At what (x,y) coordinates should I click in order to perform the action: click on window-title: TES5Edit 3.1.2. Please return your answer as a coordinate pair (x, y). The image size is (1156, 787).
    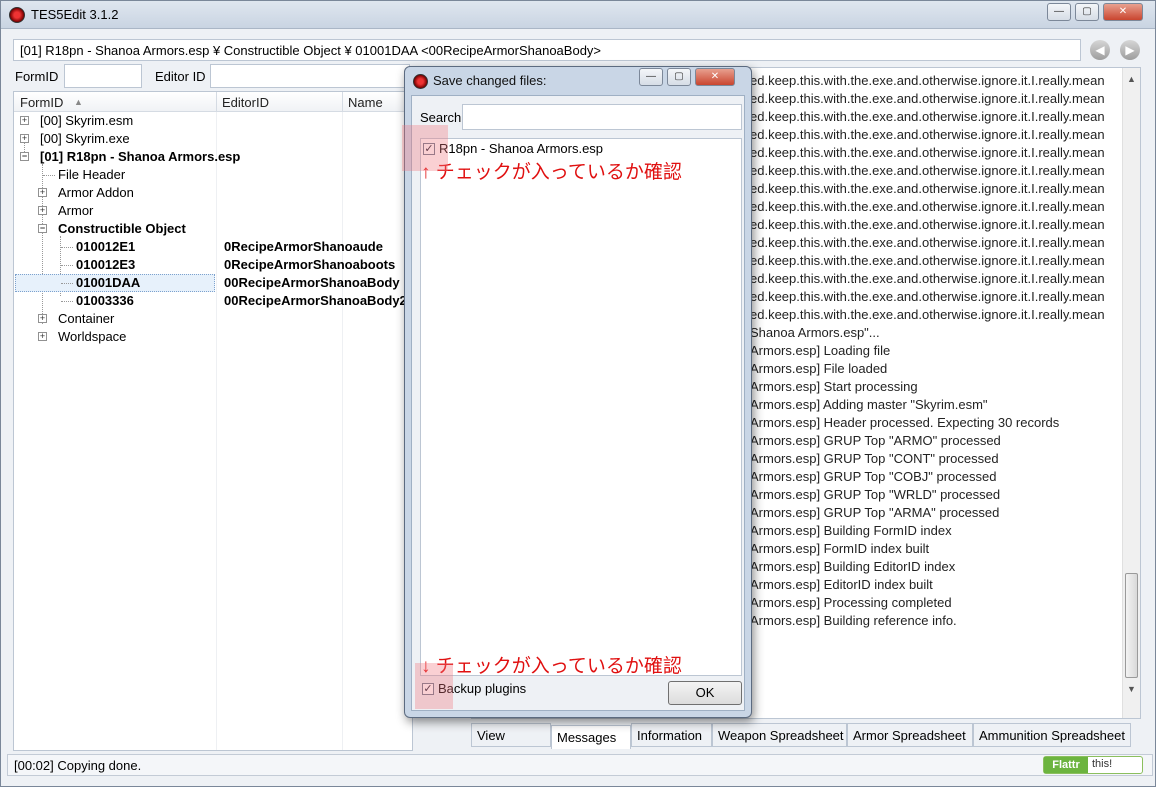
    Looking at the image, I should click on (75, 14).